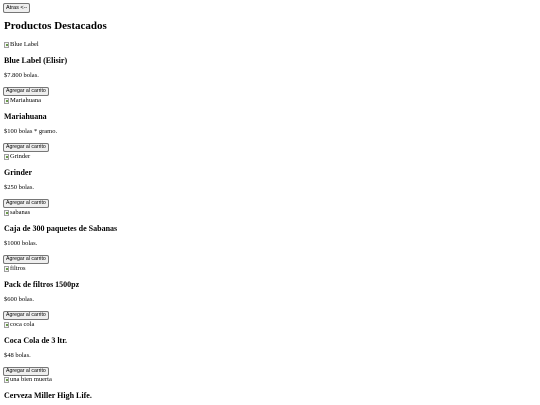 The image size is (540, 405). Describe the element at coordinates (19, 299) in the screenshot. I see `product-price: $600 bolas.` at that location.